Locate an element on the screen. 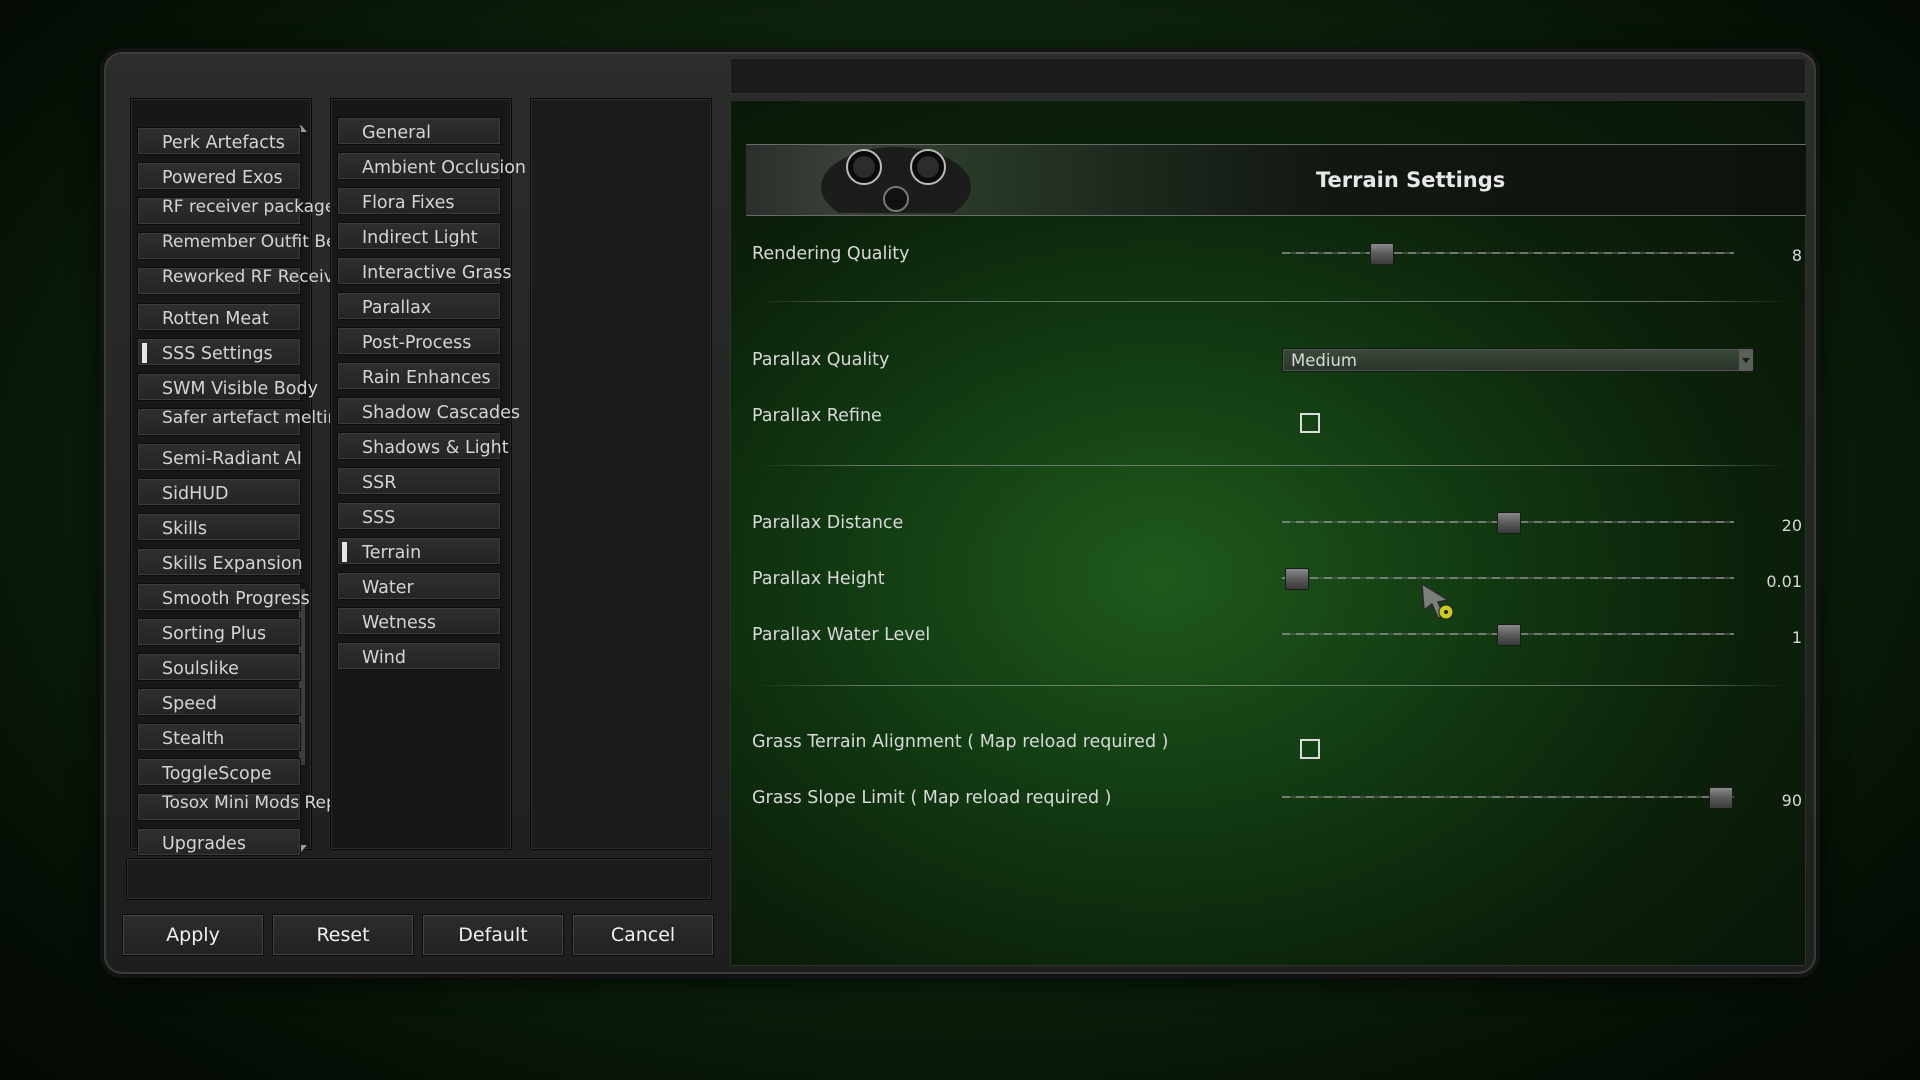 The image size is (1920, 1080). submenu-item-parallax: Parallax is located at coordinates (419, 306).